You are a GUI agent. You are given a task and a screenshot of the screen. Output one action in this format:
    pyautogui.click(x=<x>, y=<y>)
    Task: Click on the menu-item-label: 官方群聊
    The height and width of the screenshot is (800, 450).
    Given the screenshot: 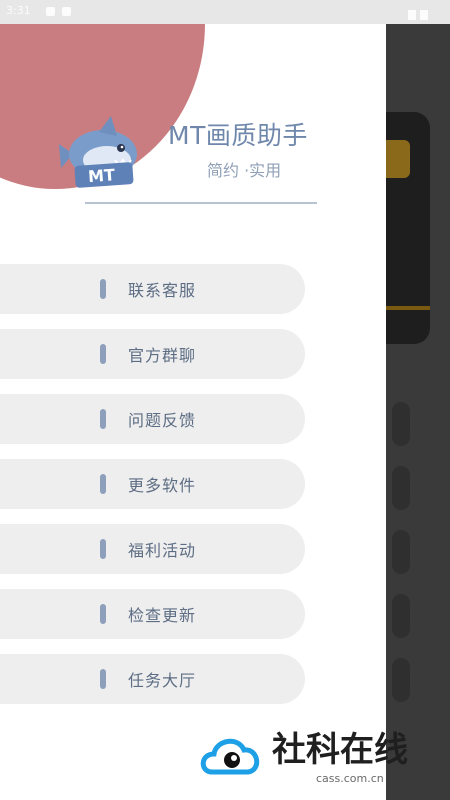 What is the action you would take?
    pyautogui.click(x=162, y=355)
    